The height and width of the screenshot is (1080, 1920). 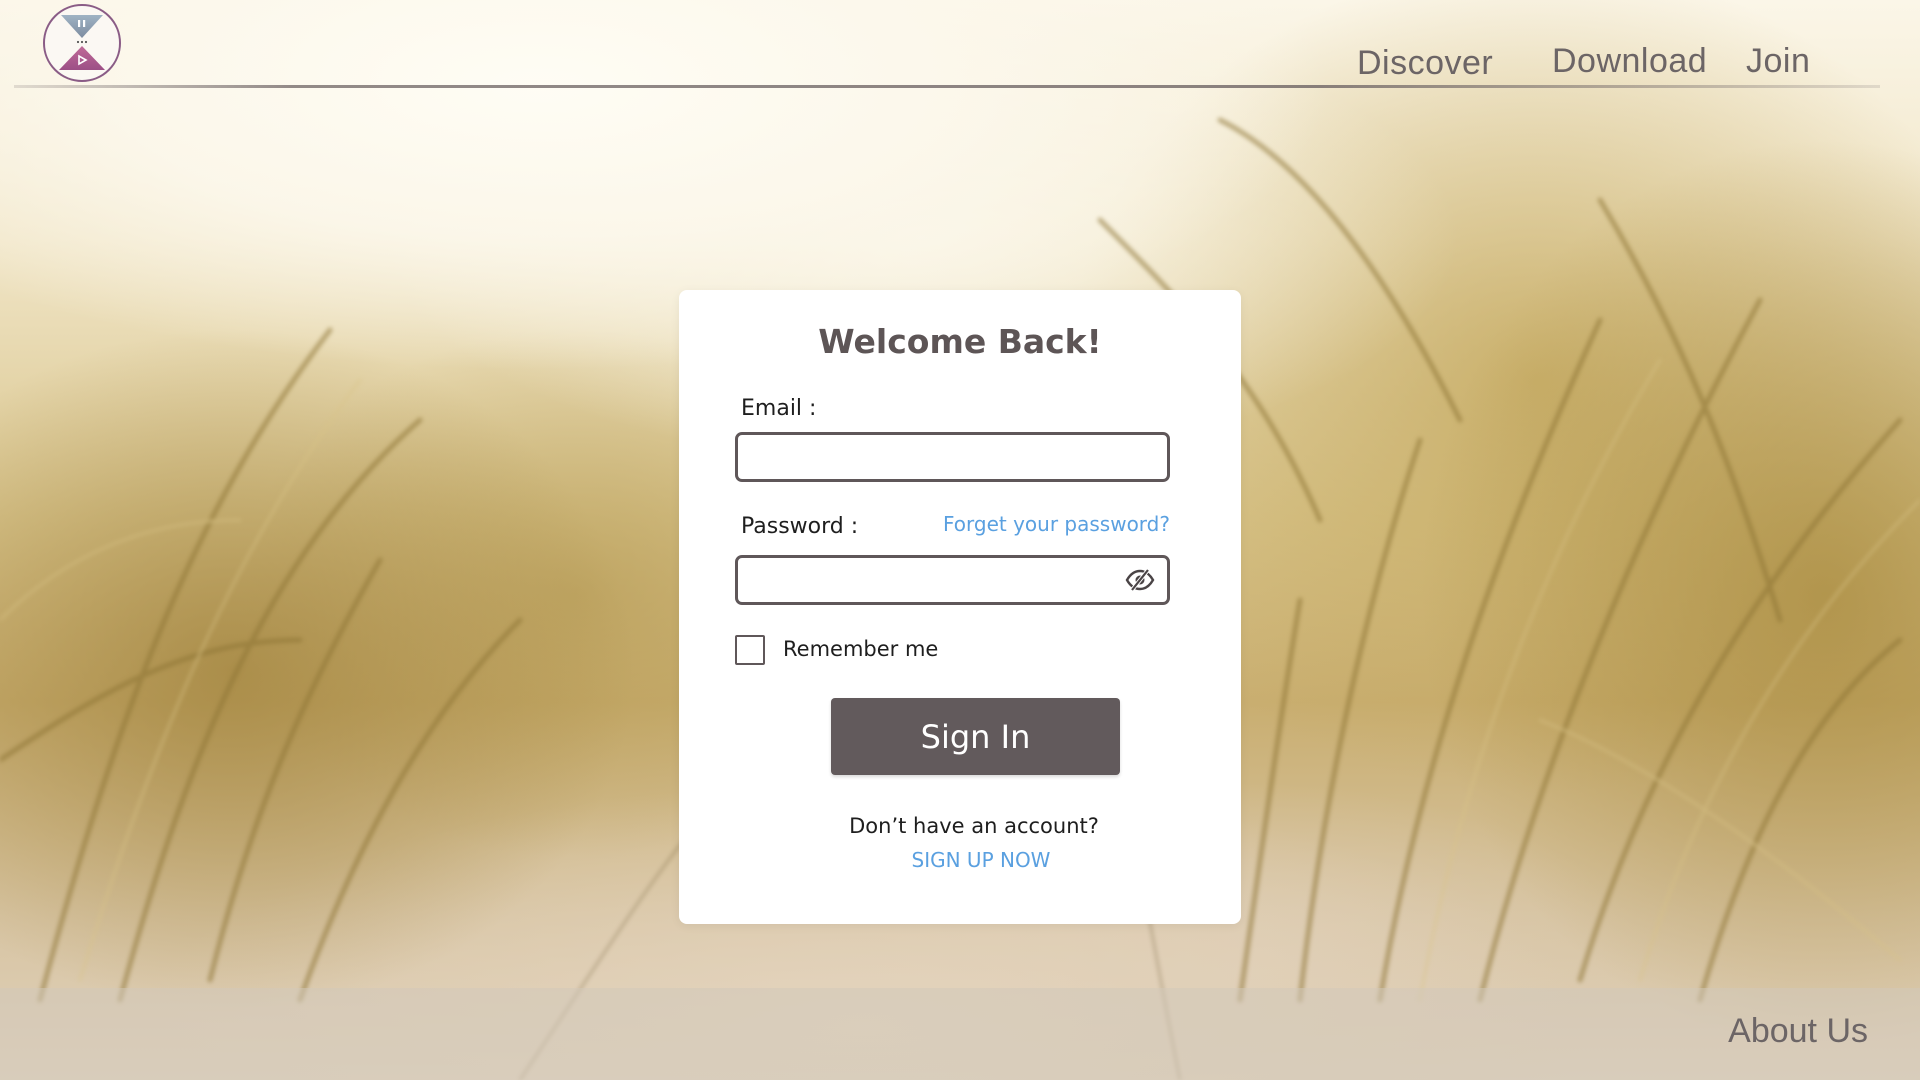 I want to click on logo-icon, so click(x=82, y=43).